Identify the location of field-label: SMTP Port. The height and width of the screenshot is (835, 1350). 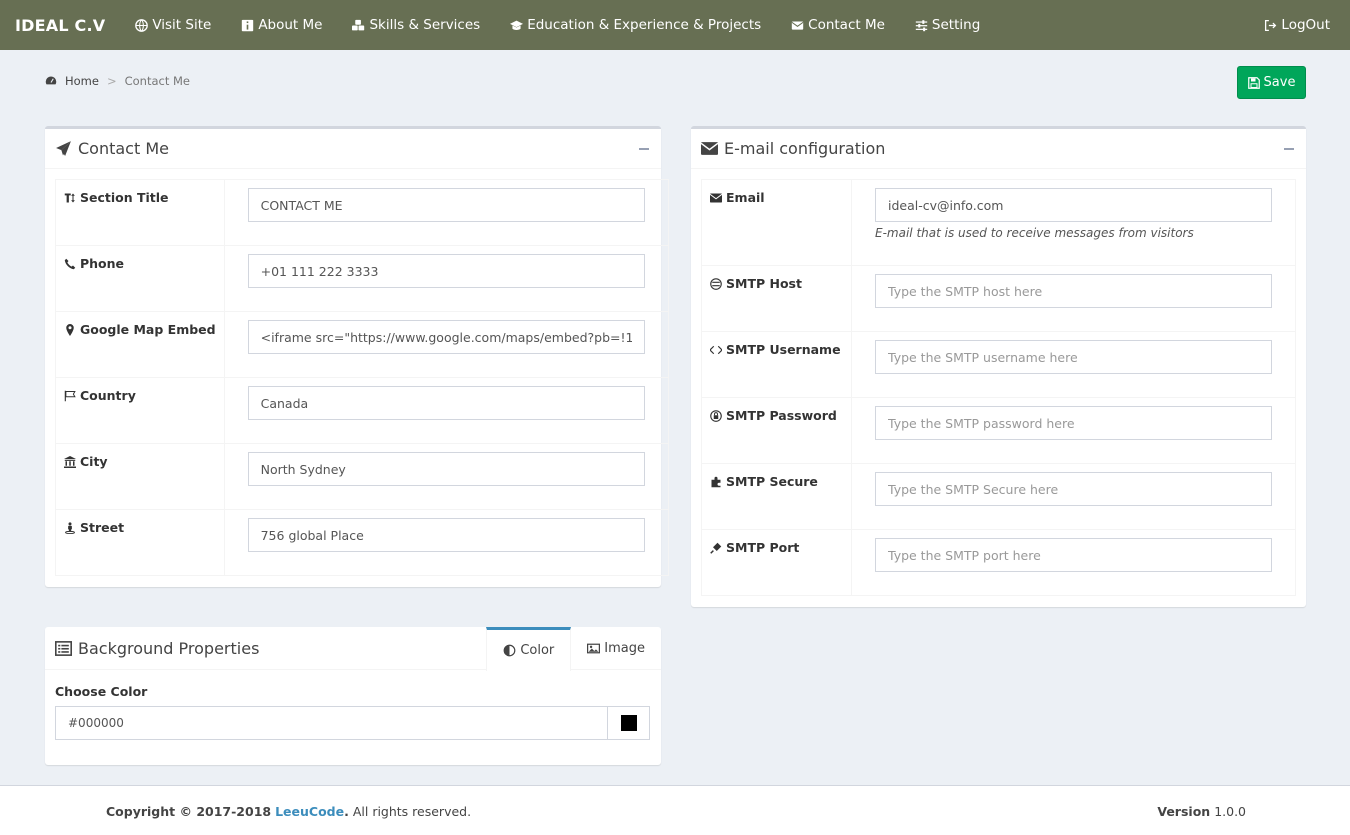
(763, 547).